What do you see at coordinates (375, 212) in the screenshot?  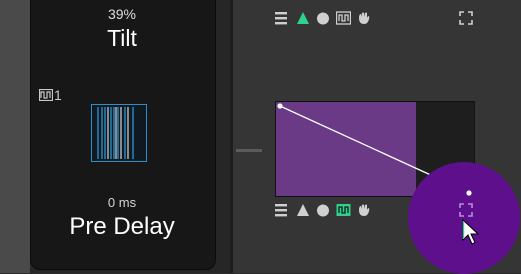 I see `bottom-shape-toolbar` at bounding box center [375, 212].